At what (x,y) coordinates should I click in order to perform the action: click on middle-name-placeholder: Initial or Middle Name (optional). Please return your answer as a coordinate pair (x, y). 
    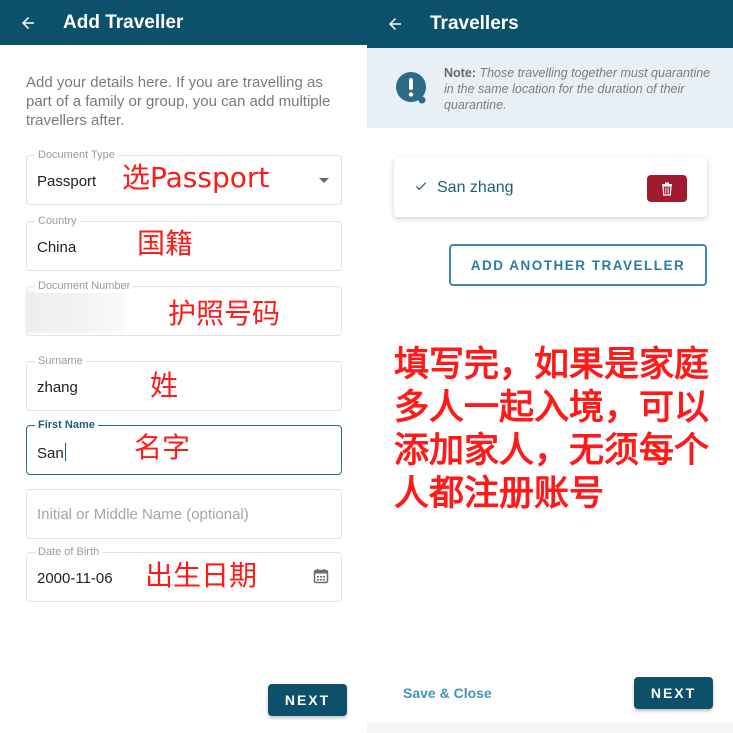
    Looking at the image, I should click on (143, 514).